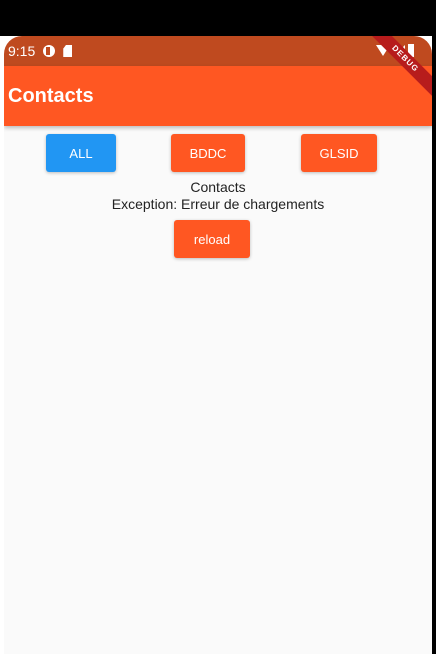 This screenshot has width=436, height=654. What do you see at coordinates (51, 95) in the screenshot?
I see `app-title: Contacts` at bounding box center [51, 95].